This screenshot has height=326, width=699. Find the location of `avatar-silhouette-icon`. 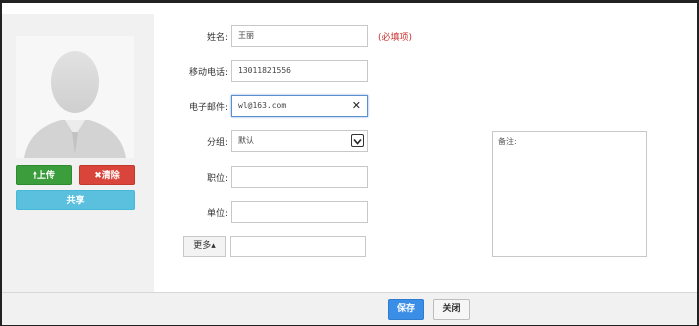

avatar-silhouette-icon is located at coordinates (75, 97).